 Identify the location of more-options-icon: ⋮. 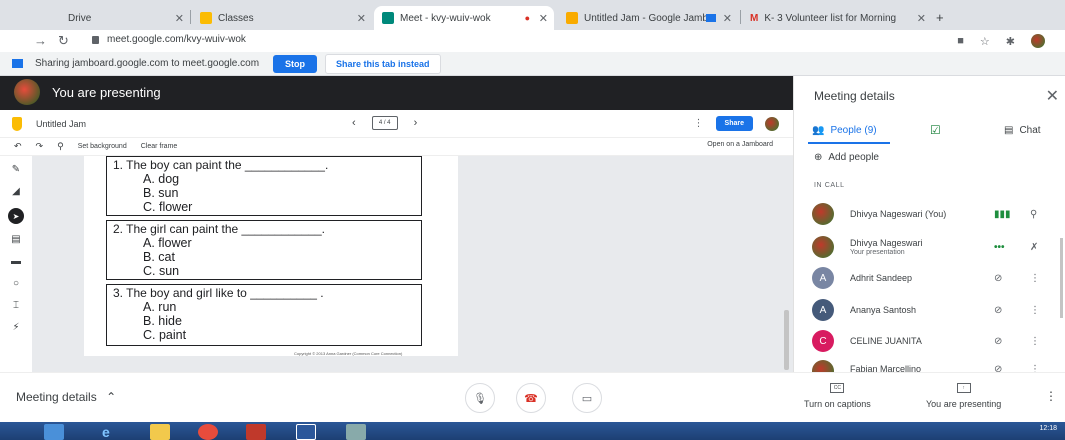
(1051, 396).